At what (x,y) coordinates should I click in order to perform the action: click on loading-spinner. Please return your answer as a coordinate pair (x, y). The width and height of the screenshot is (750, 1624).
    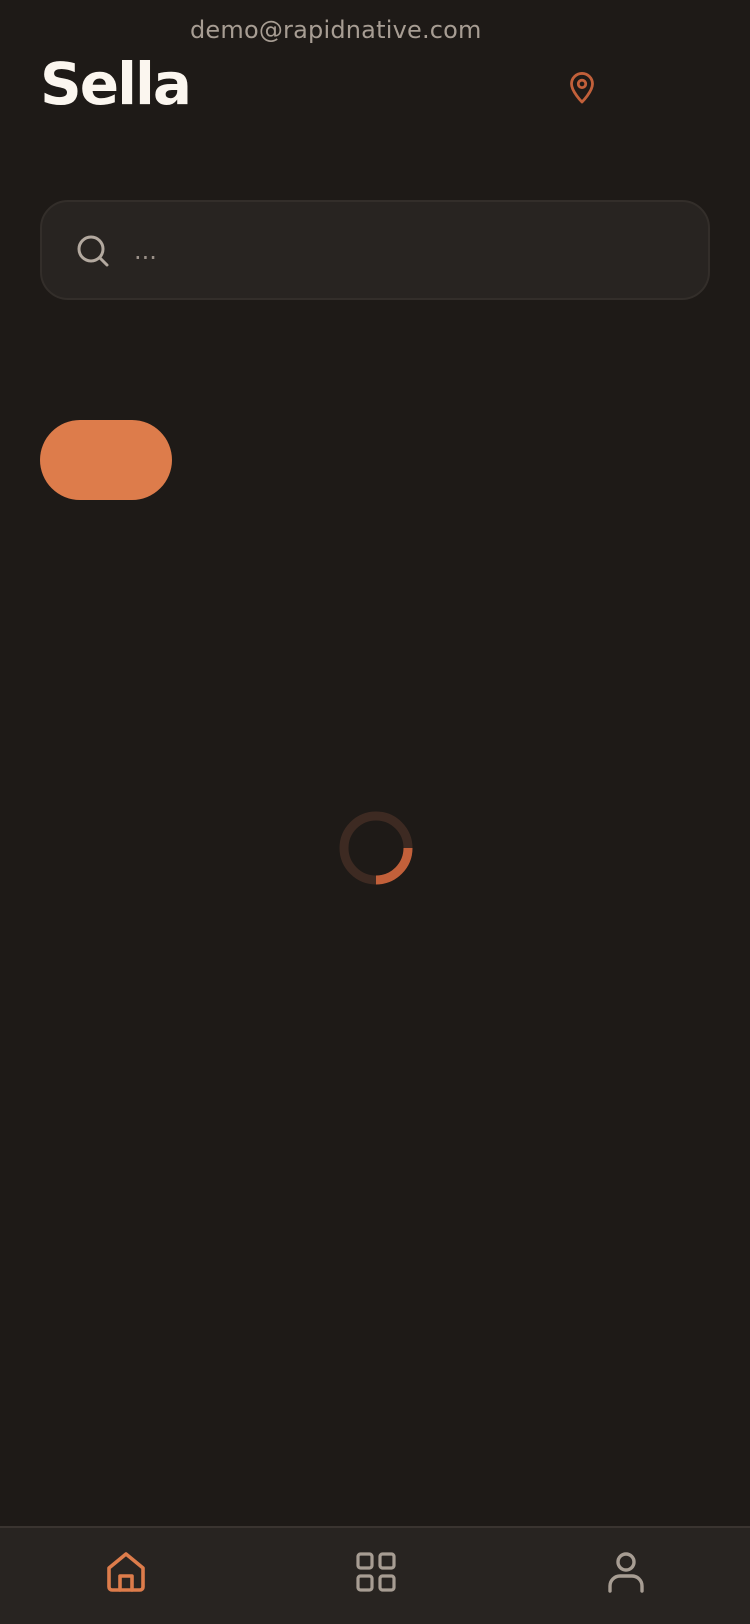
    Looking at the image, I should click on (376, 848).